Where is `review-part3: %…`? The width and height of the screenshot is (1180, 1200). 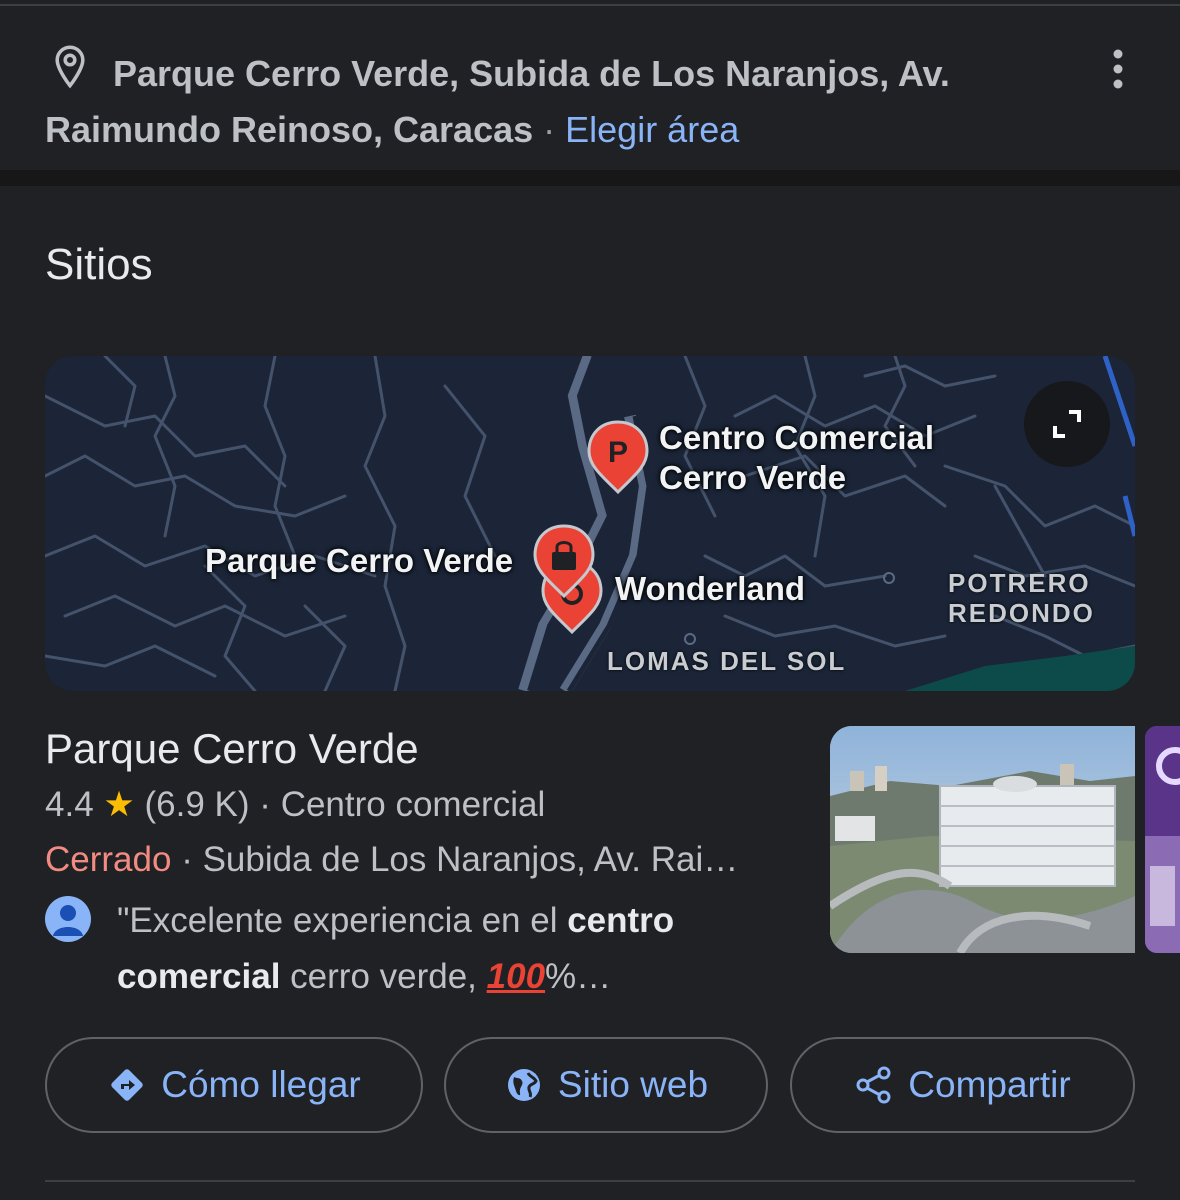
review-part3: %… is located at coordinates (578, 976).